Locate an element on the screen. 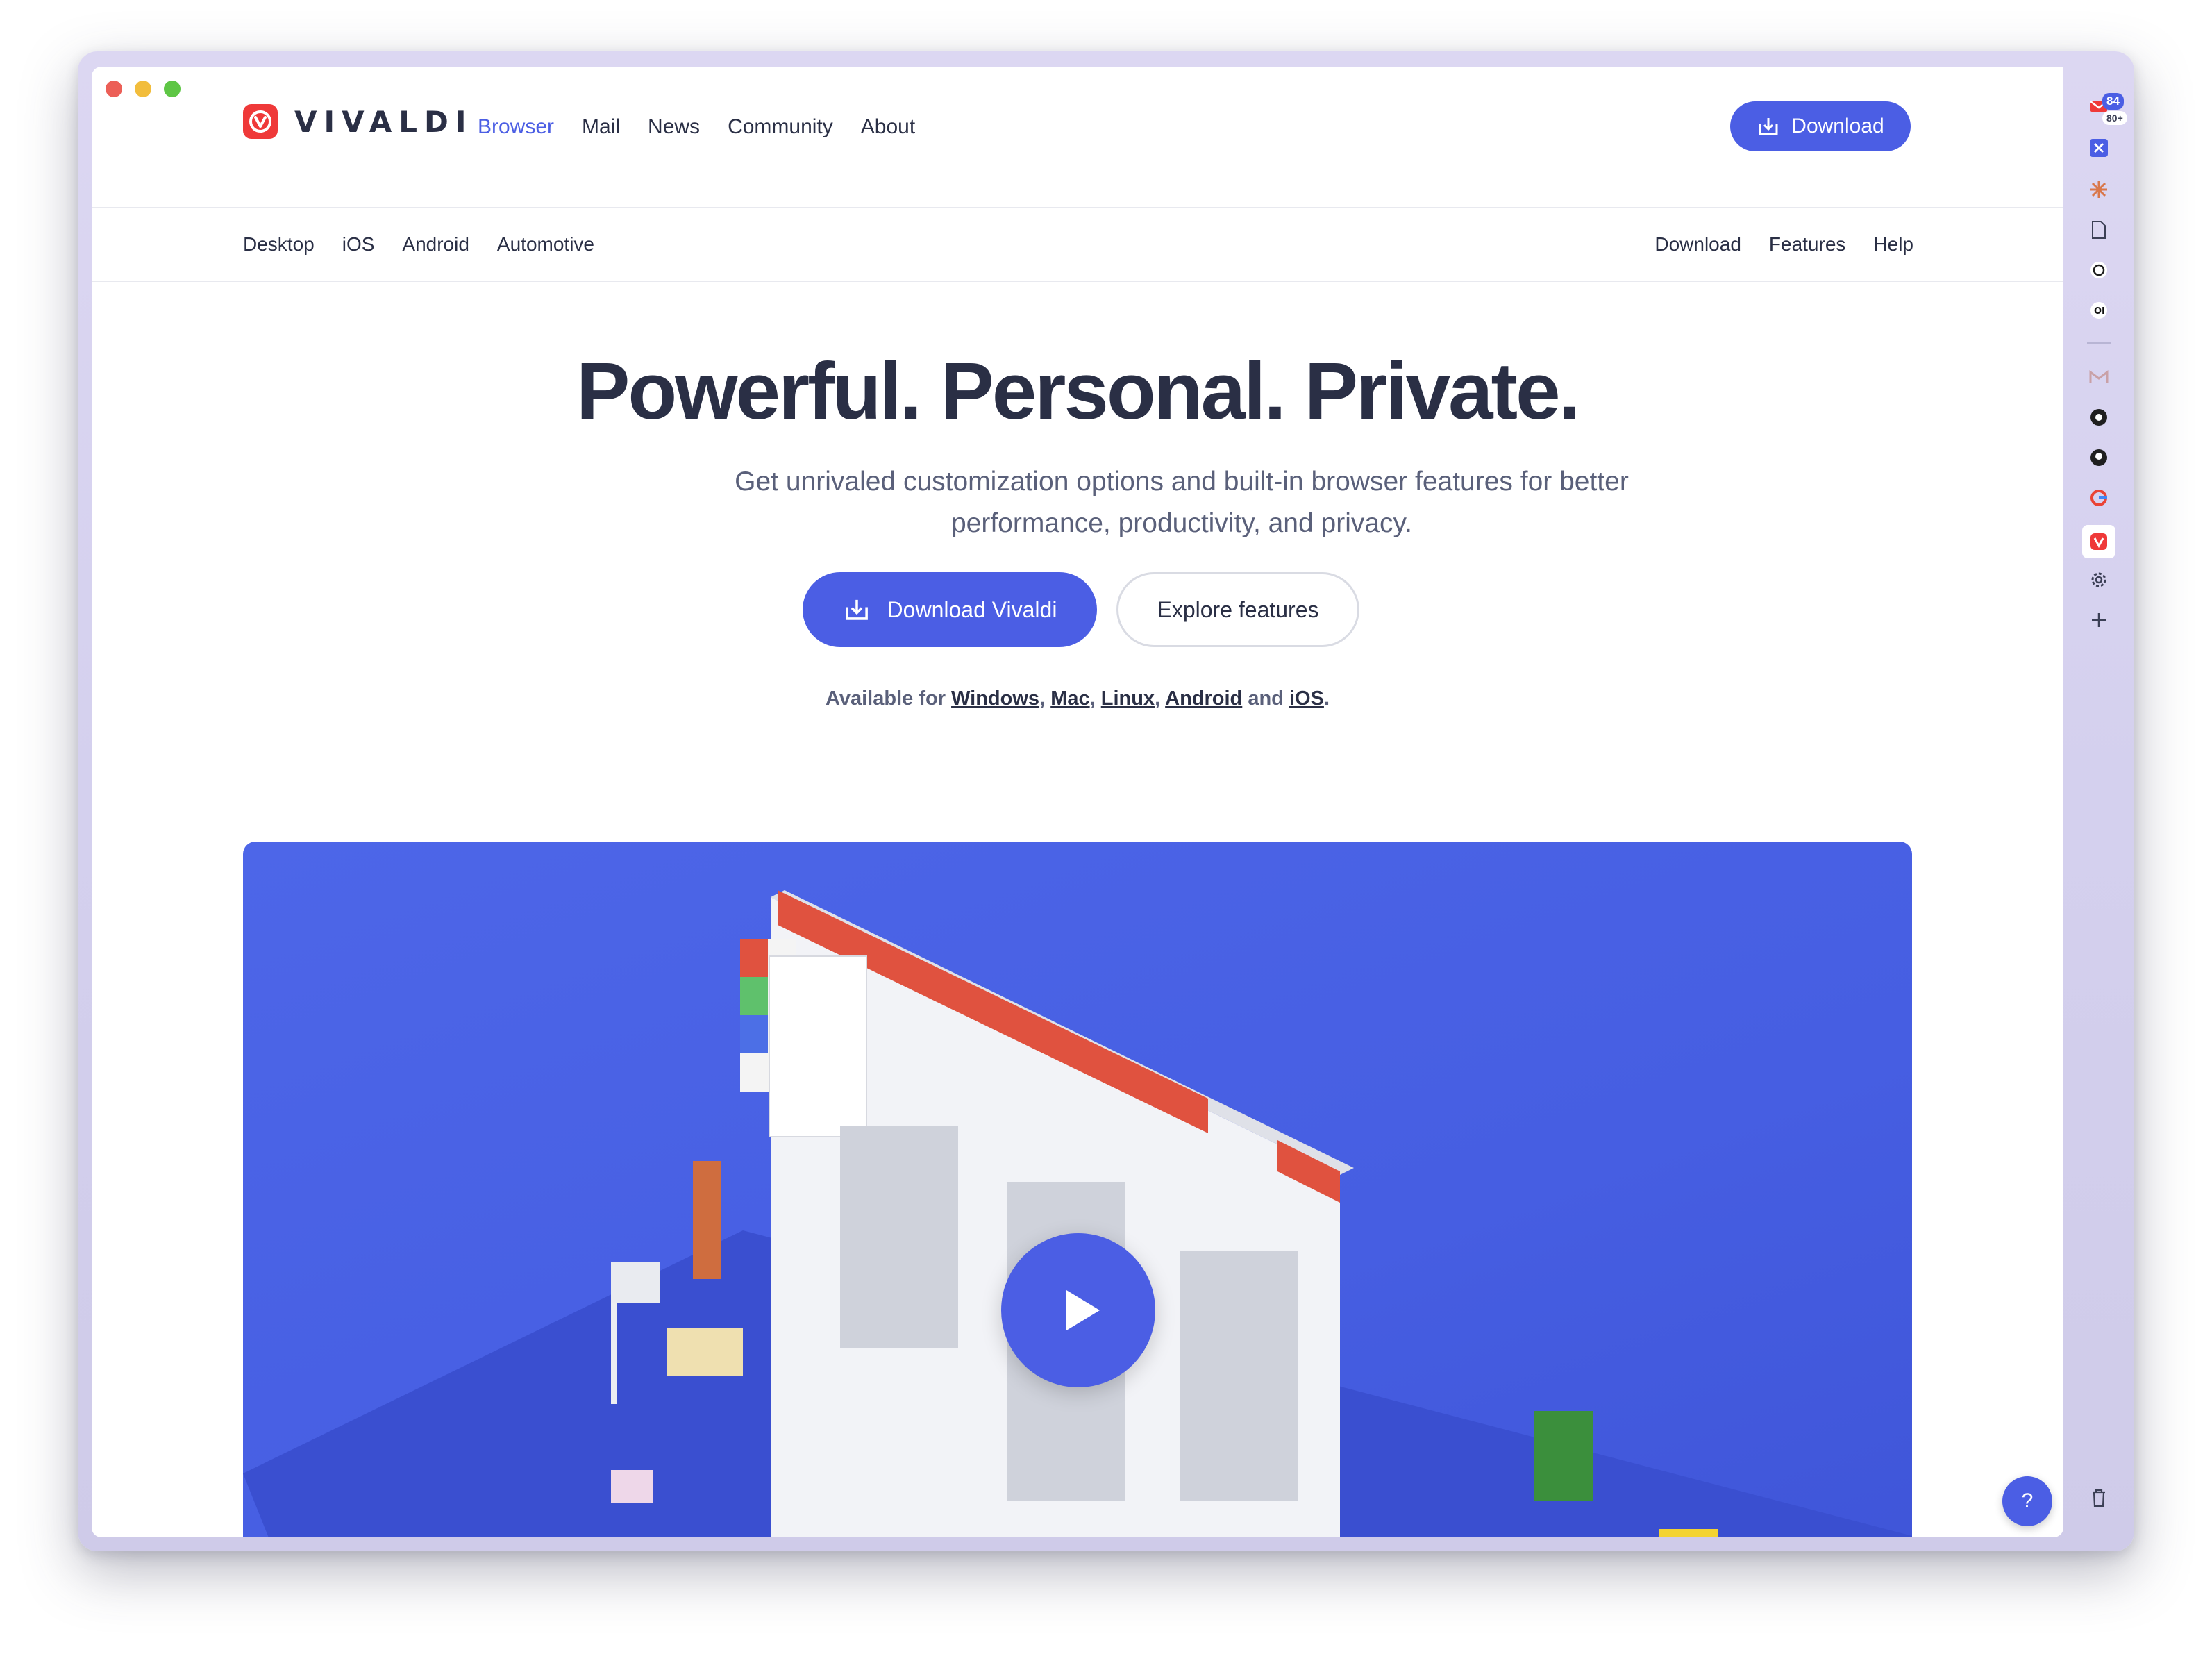  header-download-button: Download is located at coordinates (1820, 126).